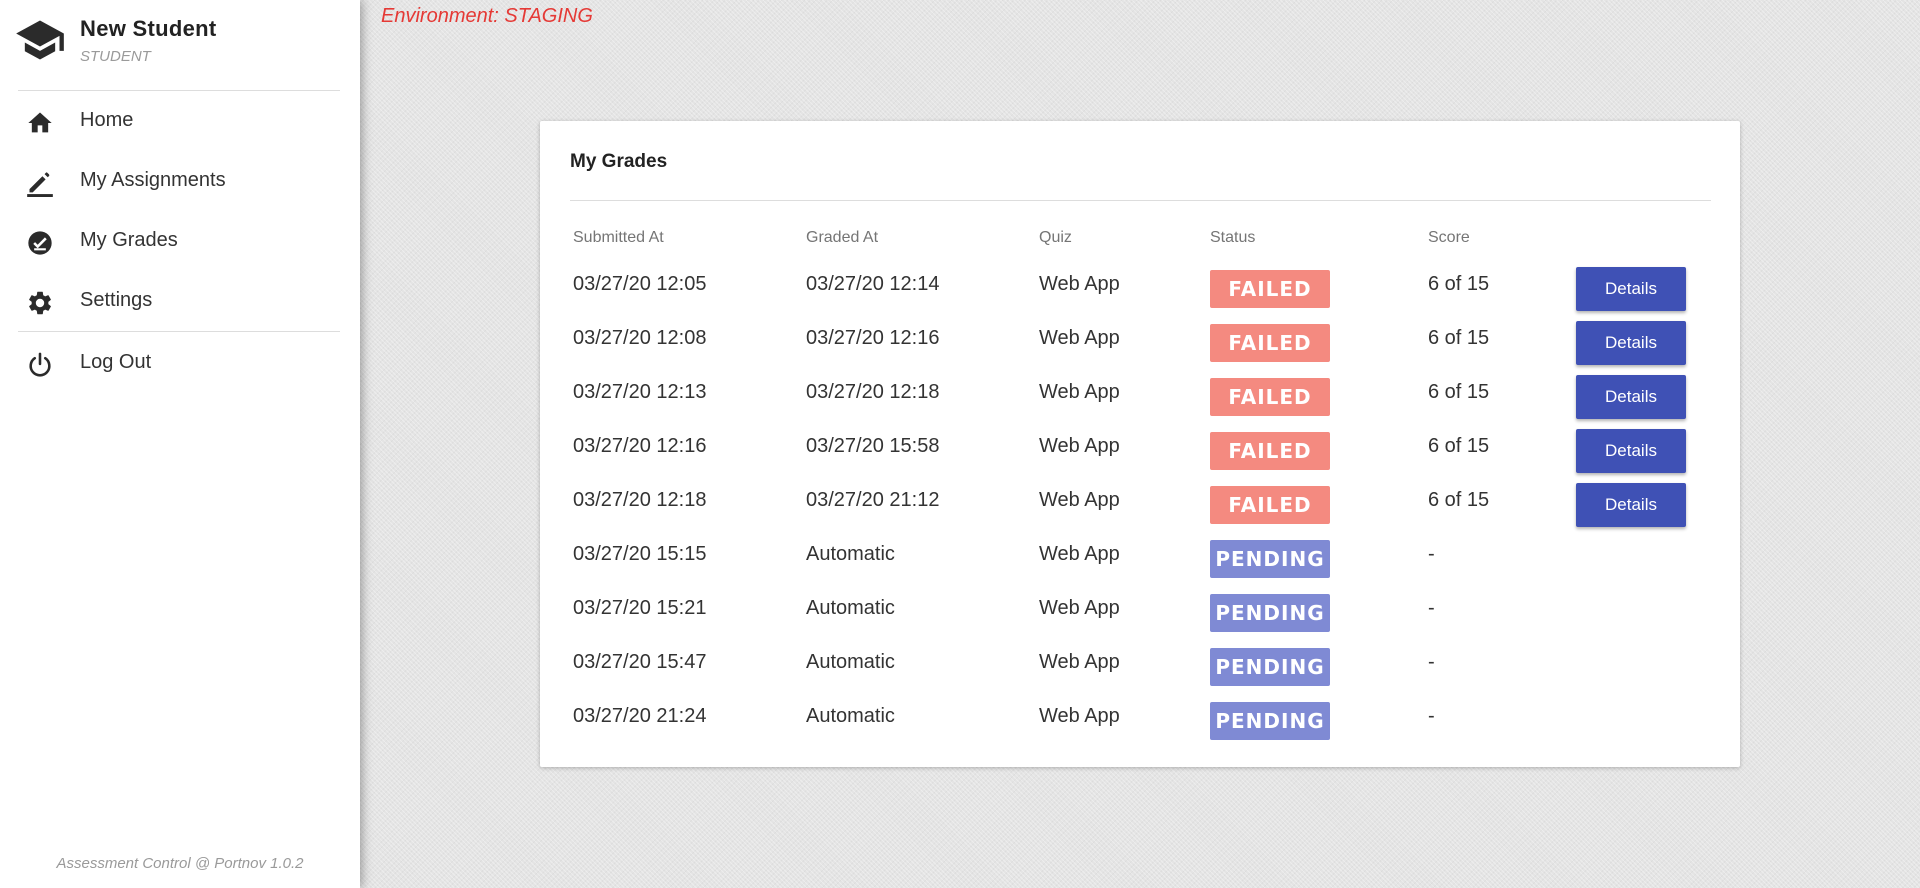 Image resolution: width=1920 pixels, height=888 pixels. Describe the element at coordinates (180, 301) in the screenshot. I see `nav-item-settings: Settings` at that location.